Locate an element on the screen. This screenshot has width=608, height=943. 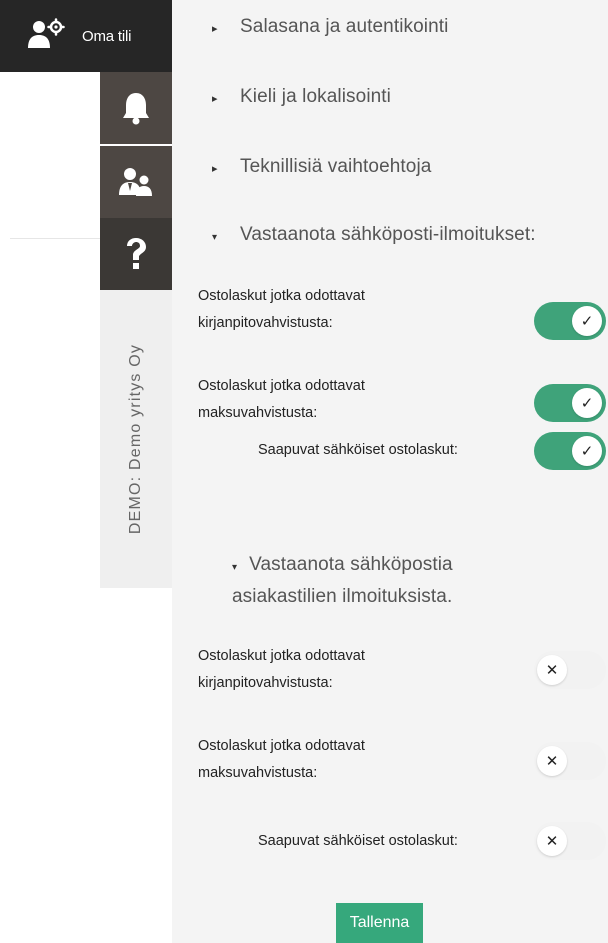
save-button: Tallenna is located at coordinates (379, 923).